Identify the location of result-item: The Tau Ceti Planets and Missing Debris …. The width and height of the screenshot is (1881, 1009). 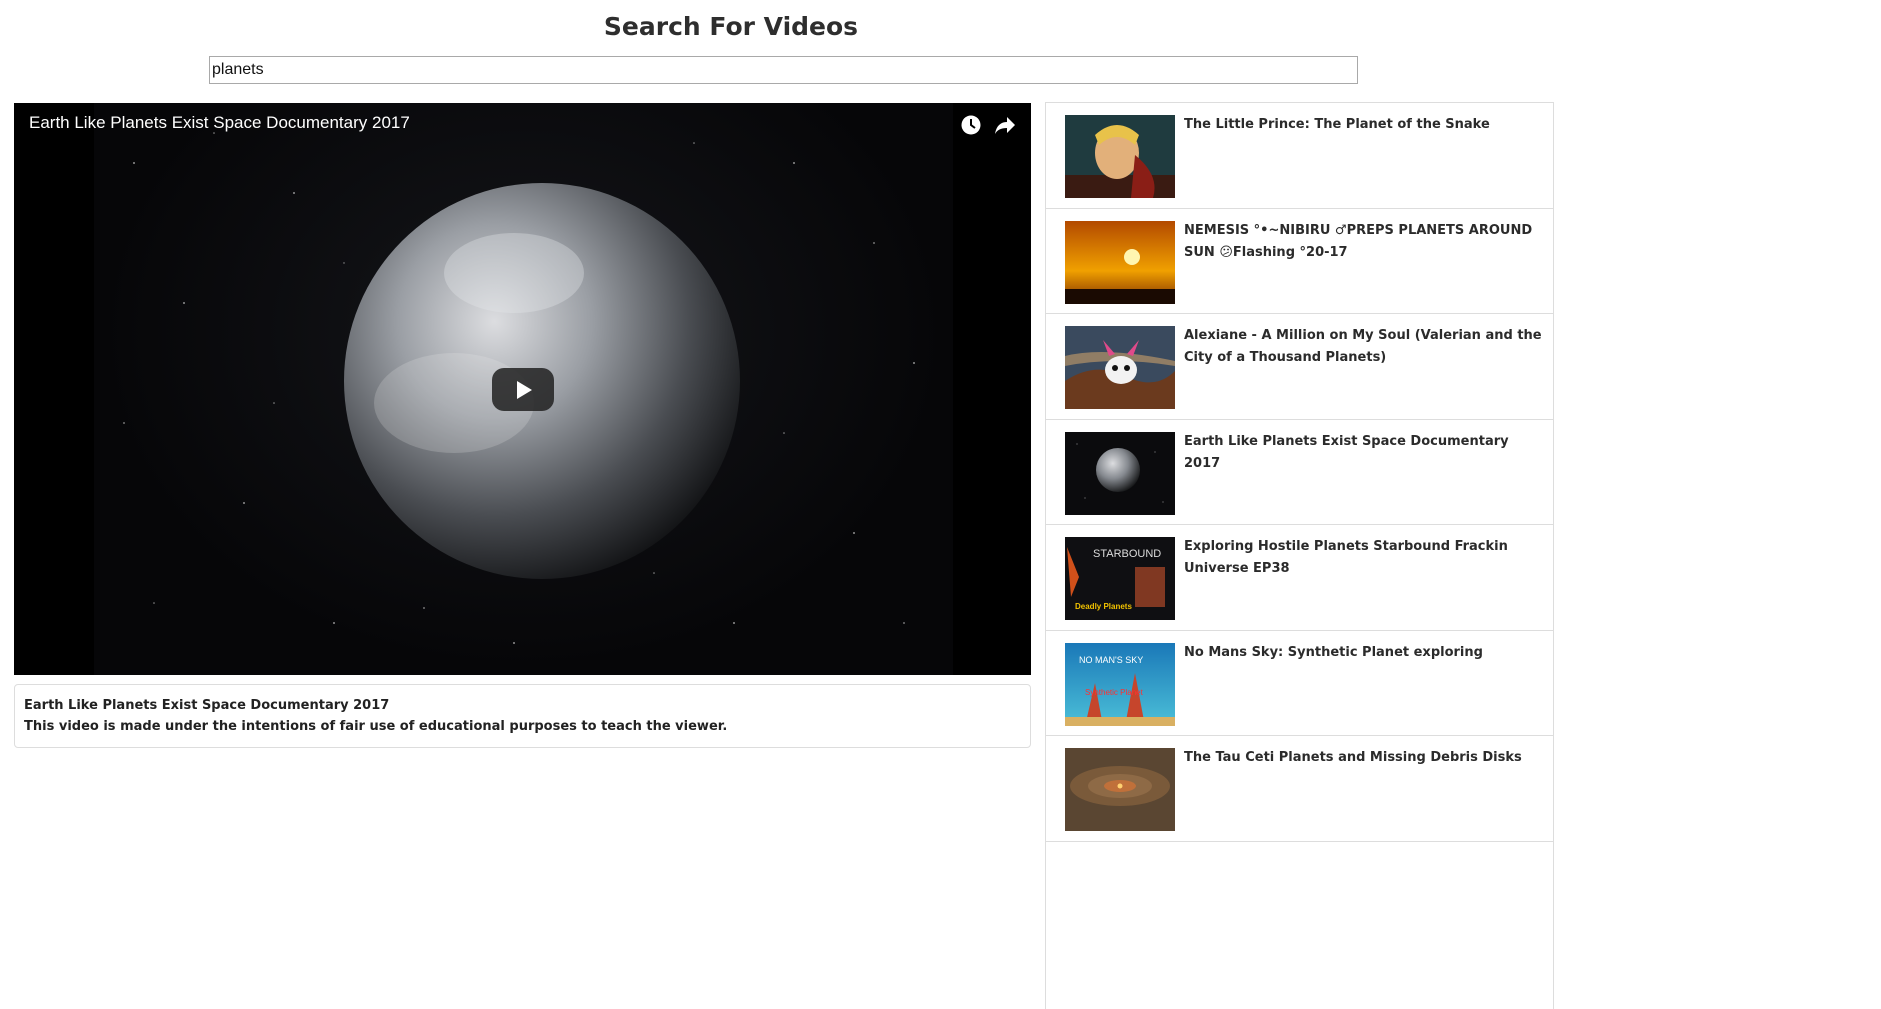
(1299, 789).